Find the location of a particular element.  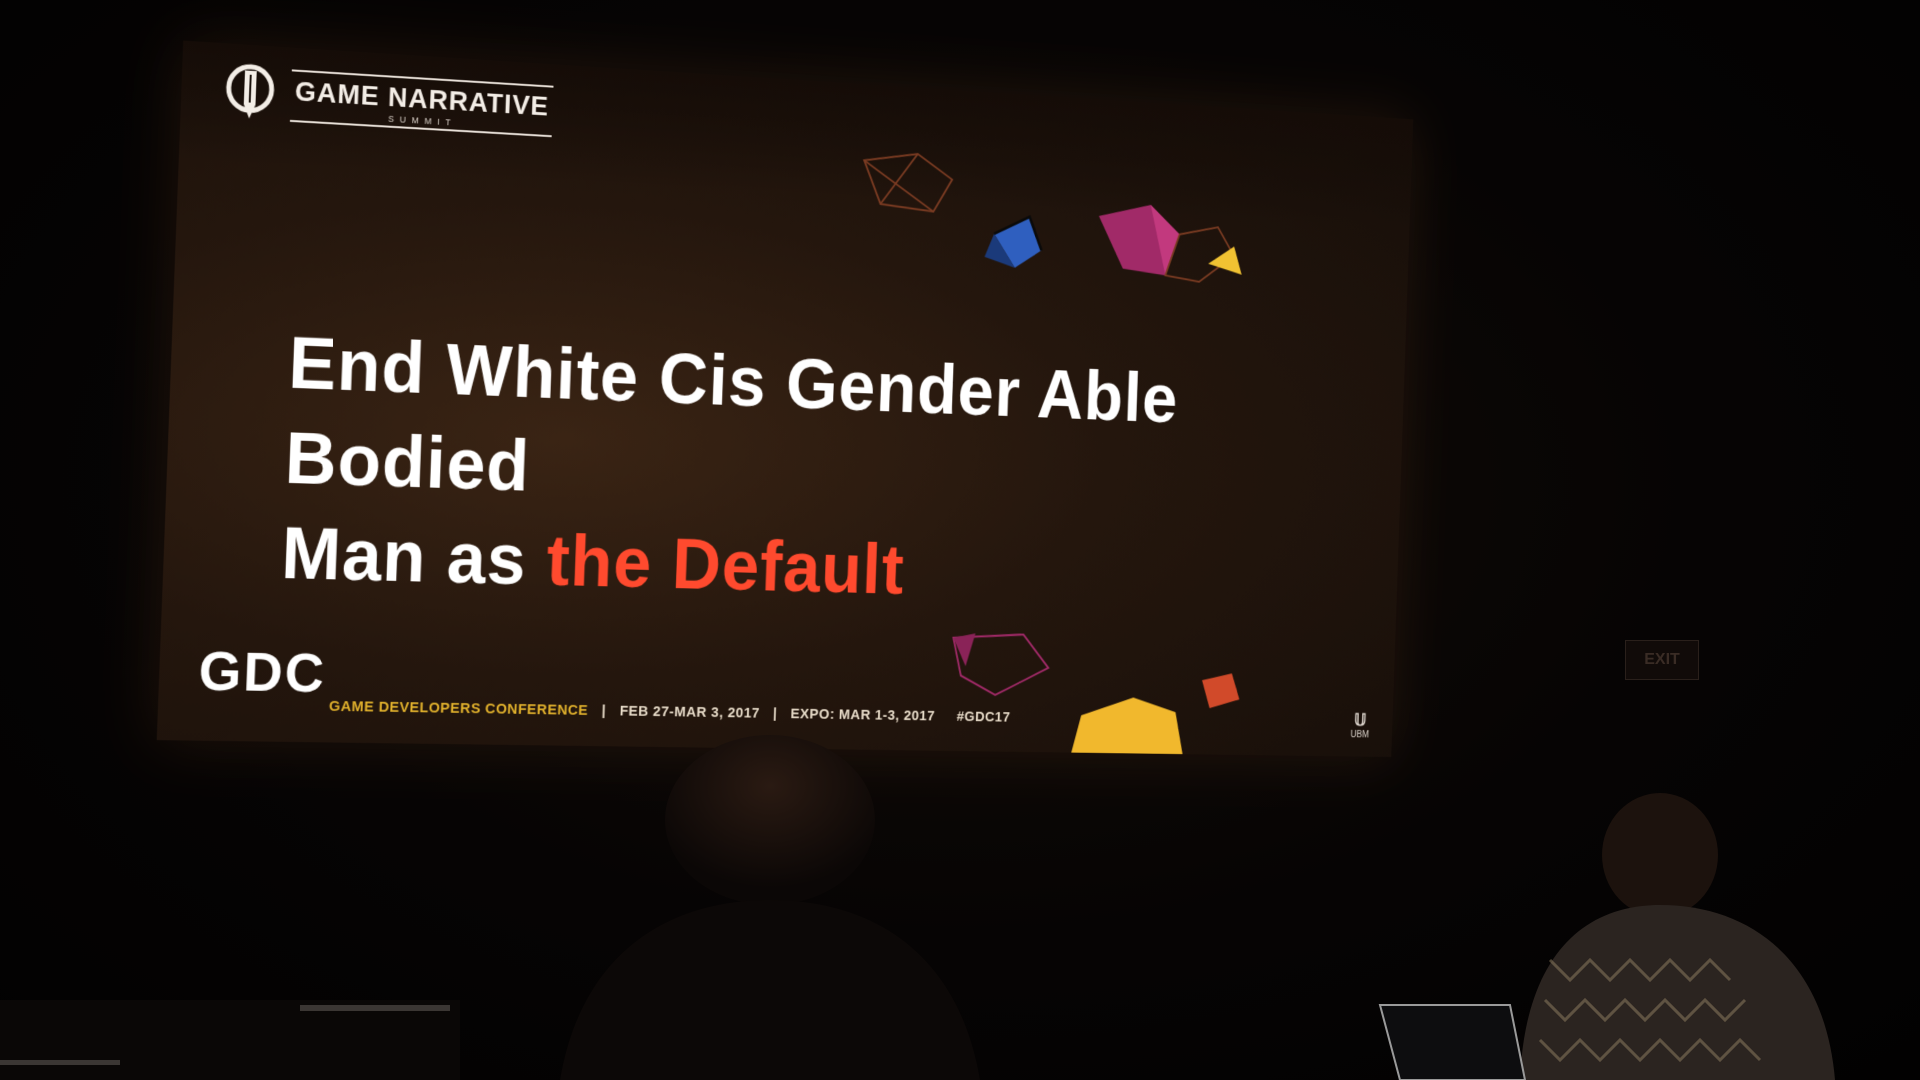

summit-title: GAME NARRATIVE is located at coordinates (422, 98).